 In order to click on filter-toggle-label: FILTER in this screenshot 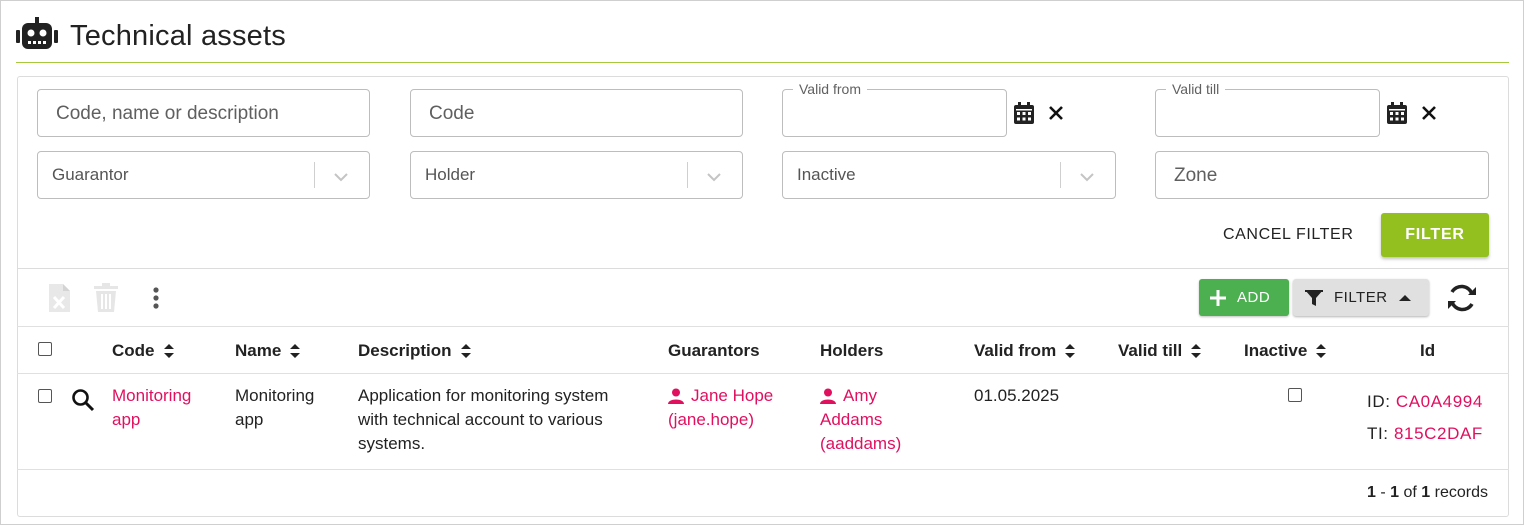, I will do `click(1361, 297)`.